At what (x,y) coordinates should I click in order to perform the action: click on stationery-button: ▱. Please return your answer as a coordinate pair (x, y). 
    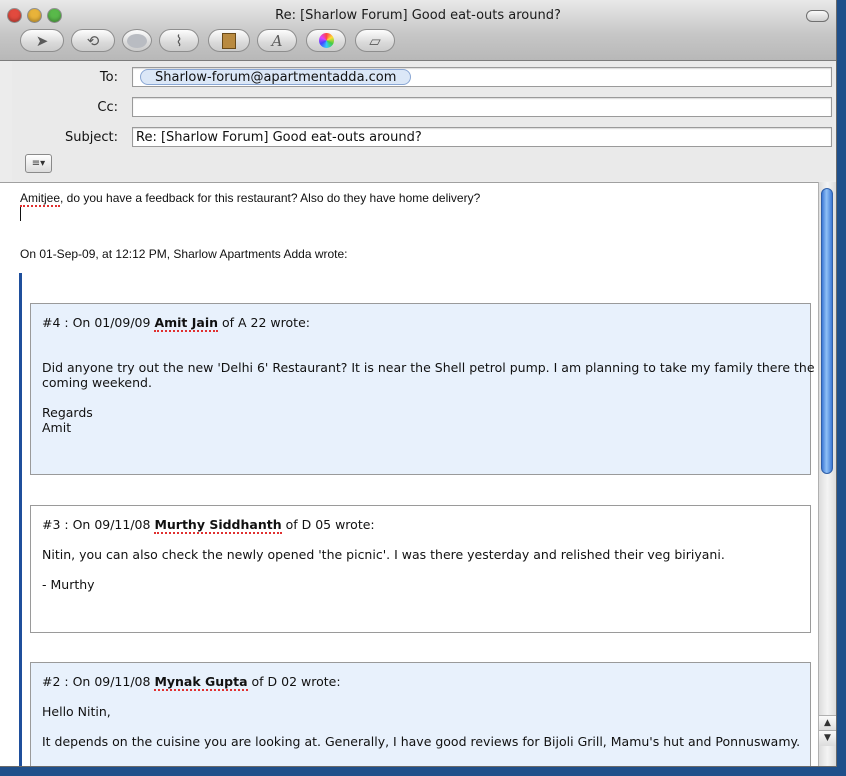
    Looking at the image, I should click on (375, 40).